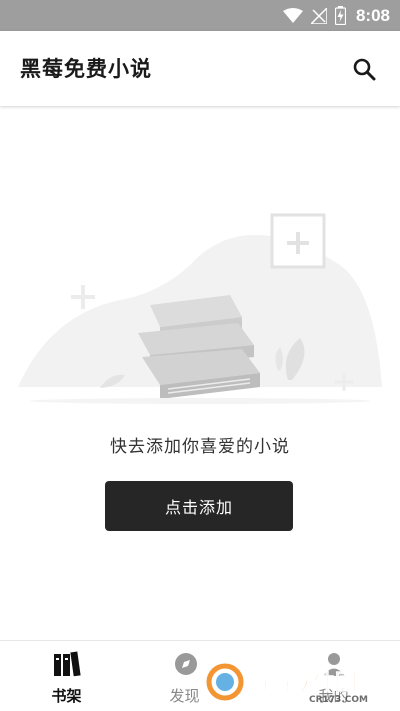 The width and height of the screenshot is (400, 711). I want to click on search-button, so click(364, 69).